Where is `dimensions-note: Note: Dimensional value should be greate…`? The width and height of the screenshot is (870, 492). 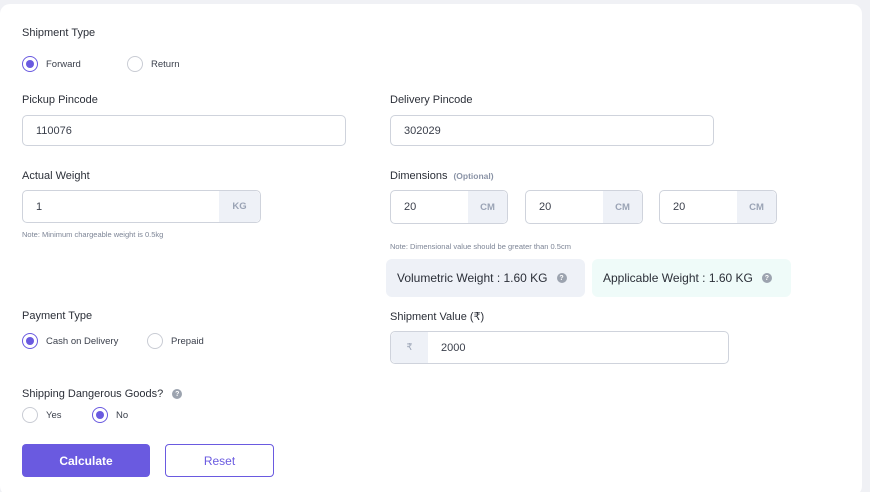 dimensions-note: Note: Dimensional value should be greate… is located at coordinates (480, 246).